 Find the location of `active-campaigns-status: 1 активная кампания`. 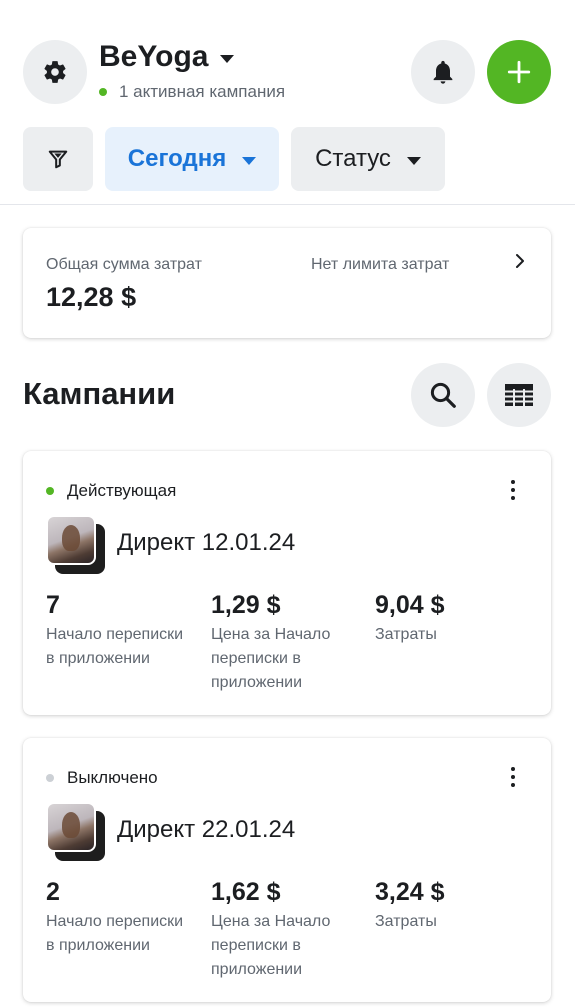

active-campaigns-status: 1 активная кампания is located at coordinates (192, 92).